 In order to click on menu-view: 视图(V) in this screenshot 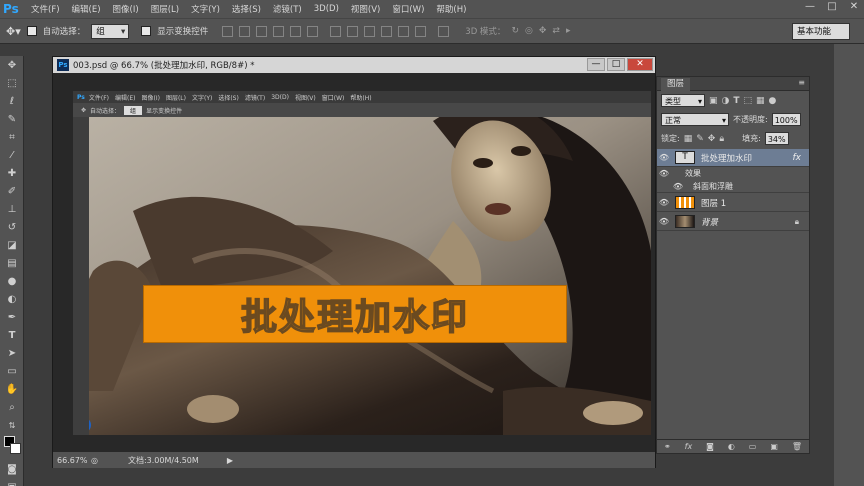, I will do `click(365, 9)`.